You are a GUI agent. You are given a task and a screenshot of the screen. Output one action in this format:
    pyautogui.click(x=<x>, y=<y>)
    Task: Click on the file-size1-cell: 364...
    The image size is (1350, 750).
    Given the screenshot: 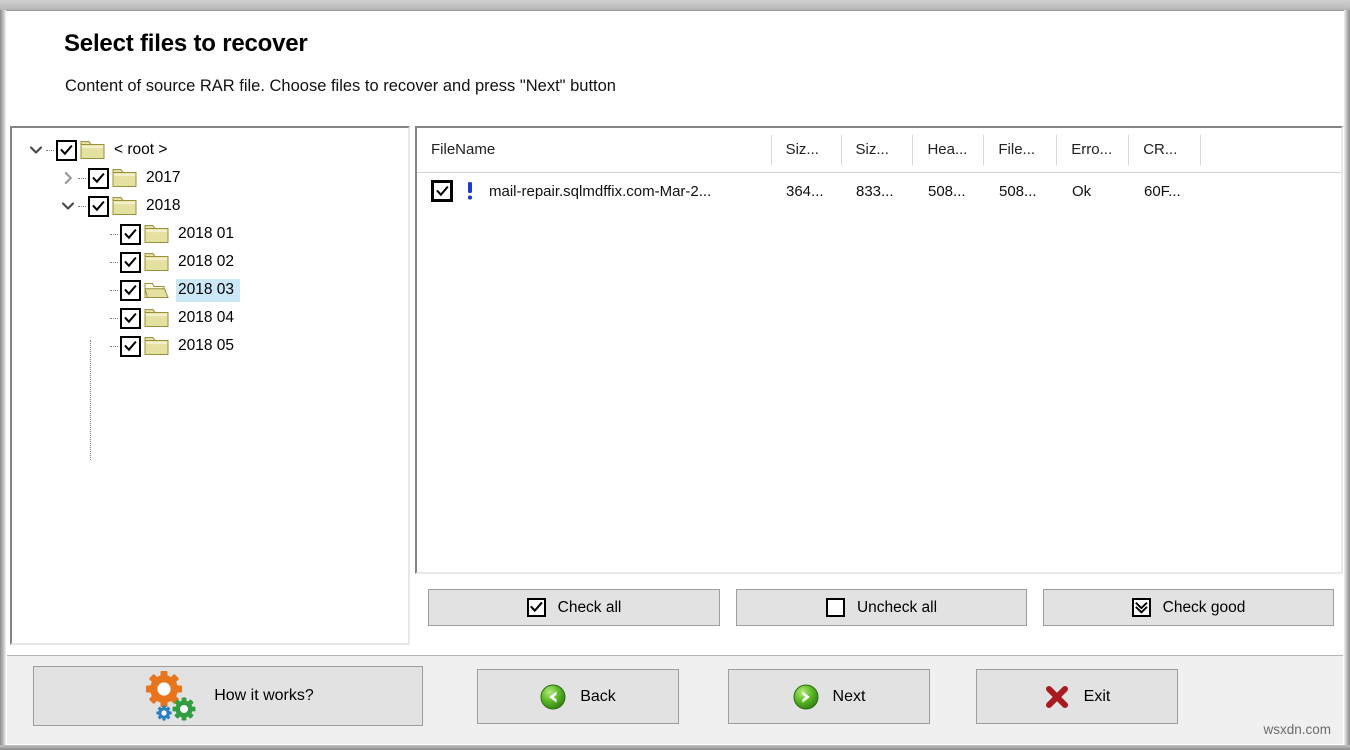 What is the action you would take?
    pyautogui.click(x=805, y=191)
    